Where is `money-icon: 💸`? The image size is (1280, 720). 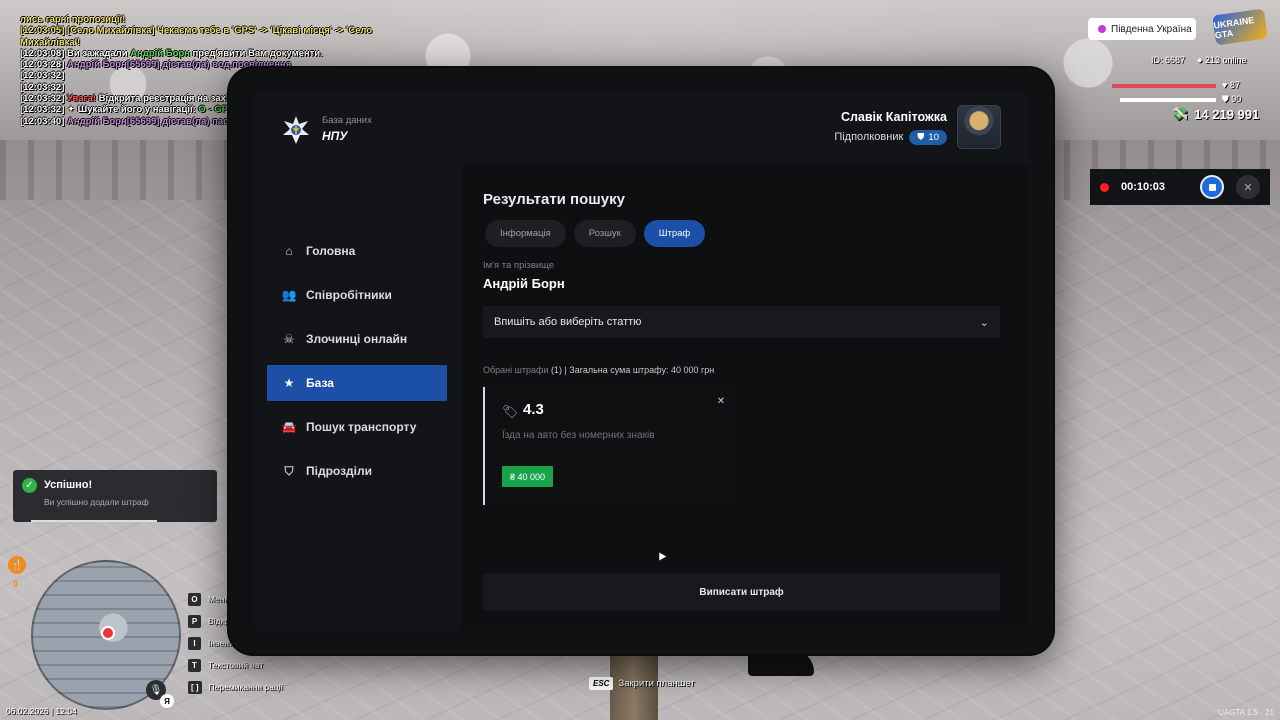
money-icon: 💸 is located at coordinates (1180, 113).